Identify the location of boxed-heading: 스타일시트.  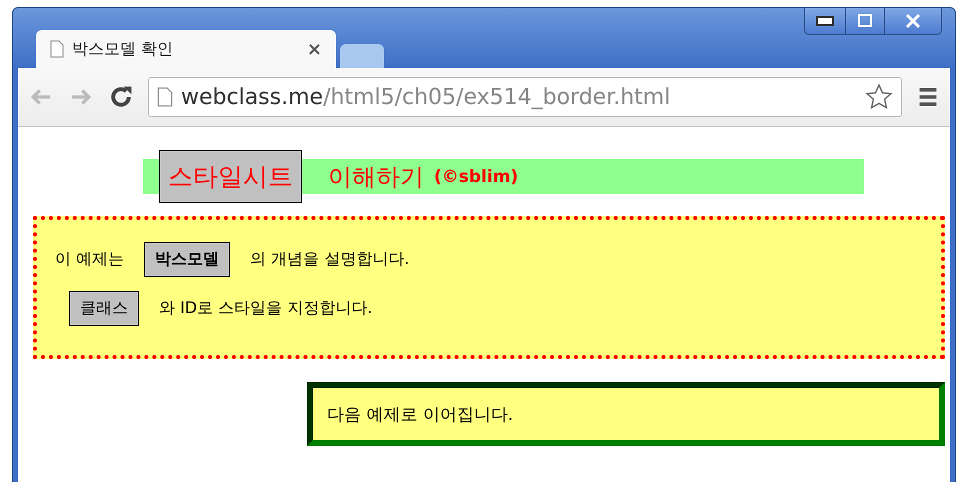
(230, 176).